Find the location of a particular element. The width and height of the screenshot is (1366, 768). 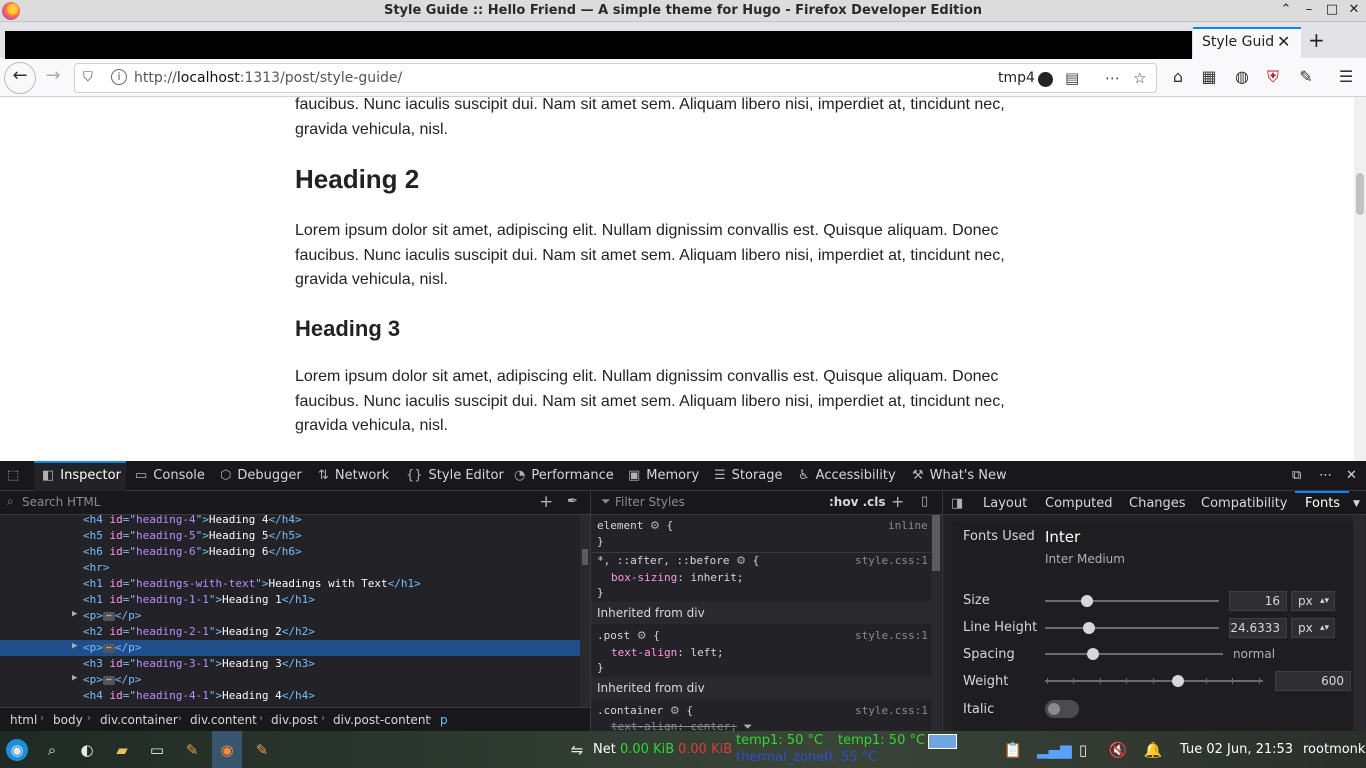

battery-icon: ▯ is located at coordinates (1083, 750).